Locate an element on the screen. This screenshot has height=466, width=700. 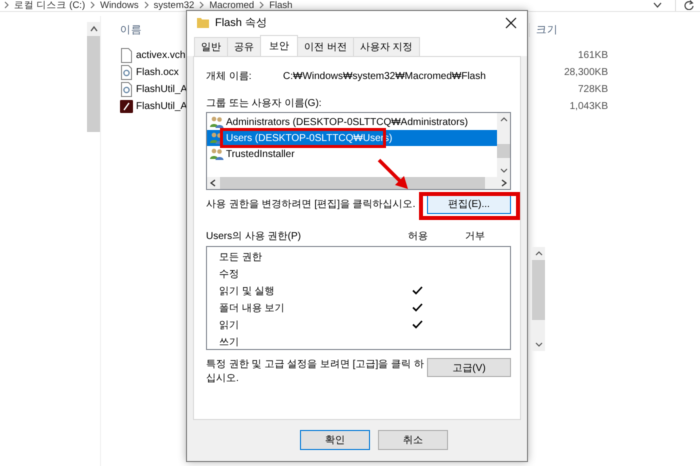
tab: 공유 is located at coordinates (244, 46).